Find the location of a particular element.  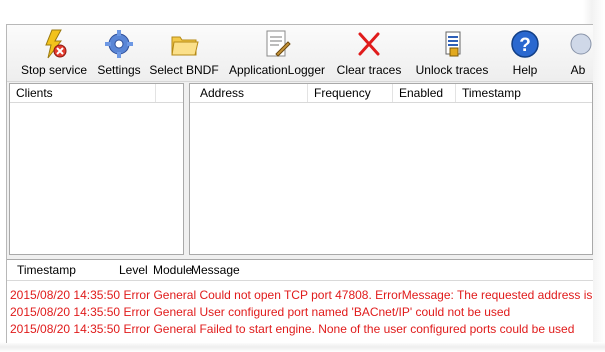

column-header-module: Module is located at coordinates (169, 270).